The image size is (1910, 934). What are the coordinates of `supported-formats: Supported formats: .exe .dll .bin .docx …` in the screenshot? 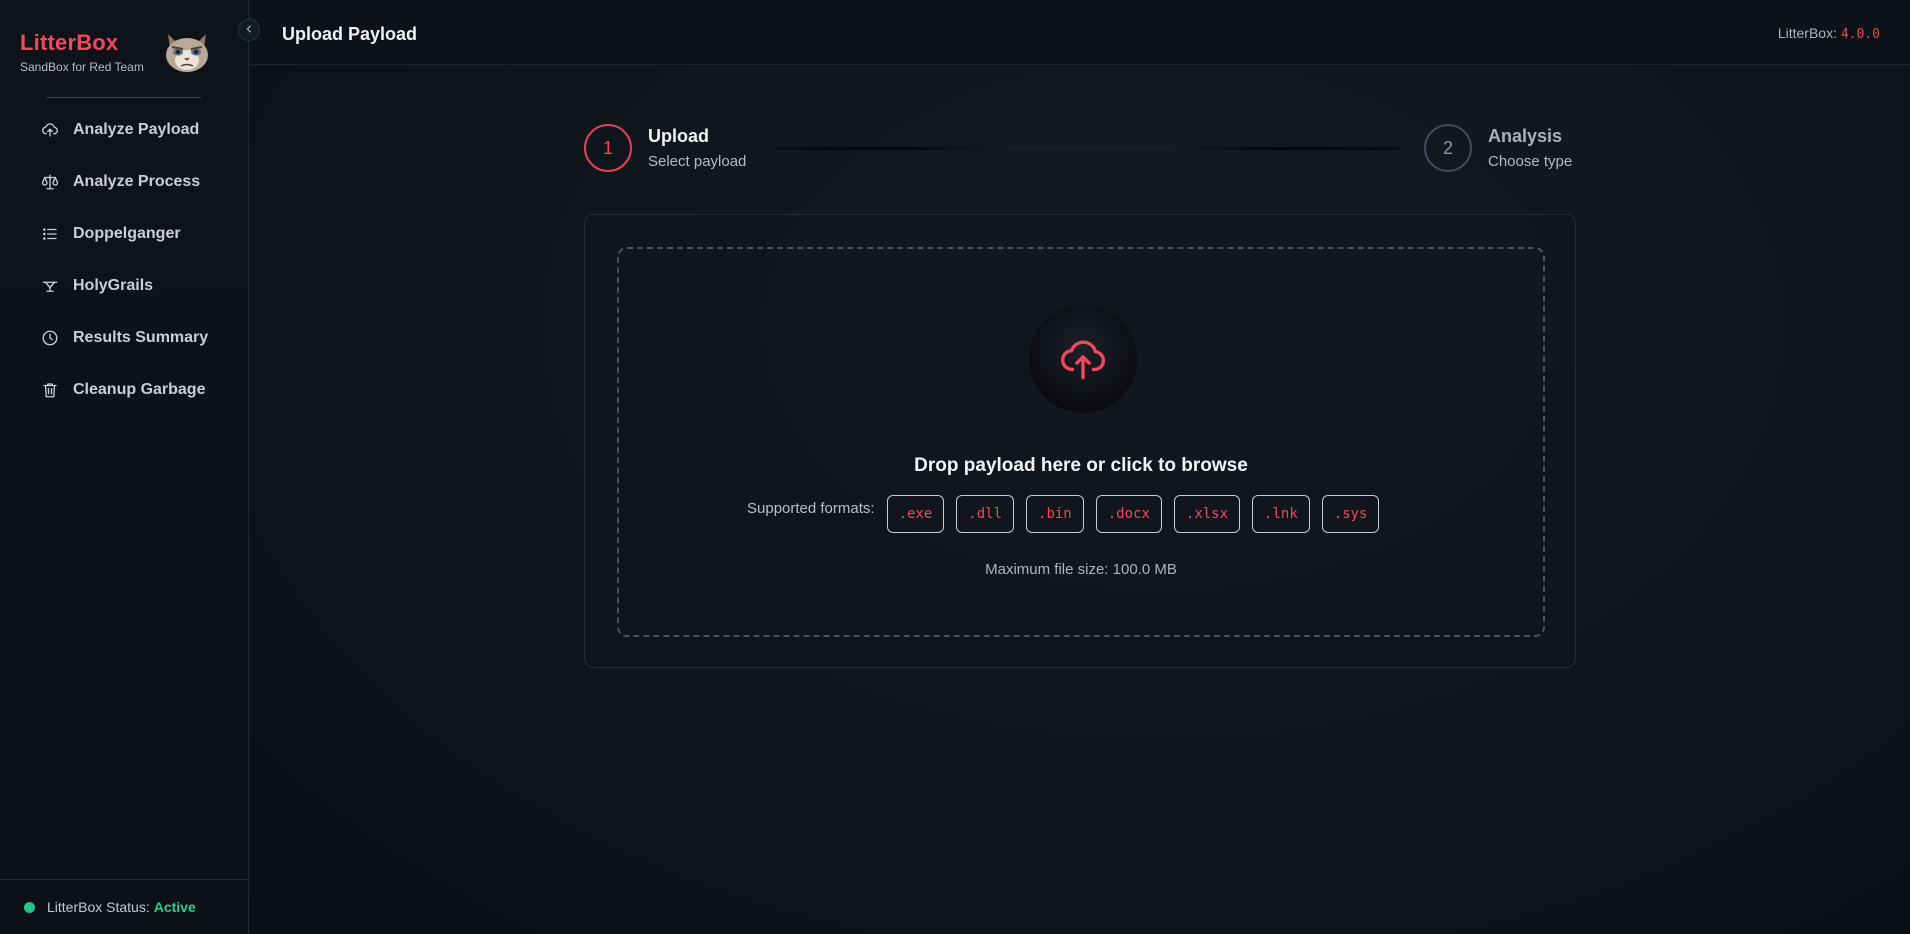 It's located at (1069, 514).